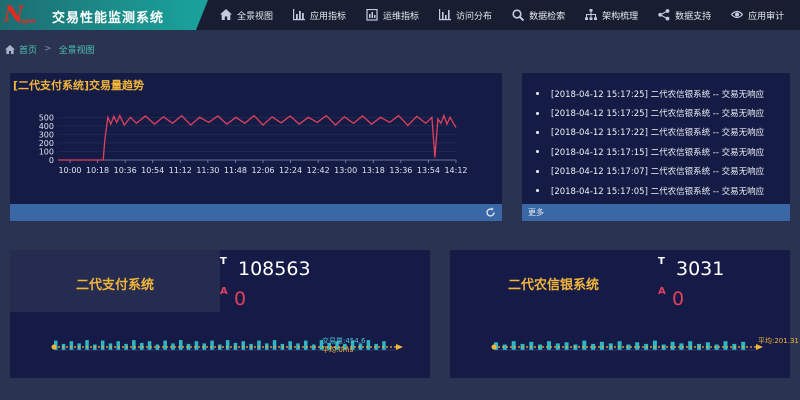  I want to click on x-tick-label: 11:30, so click(207, 170).